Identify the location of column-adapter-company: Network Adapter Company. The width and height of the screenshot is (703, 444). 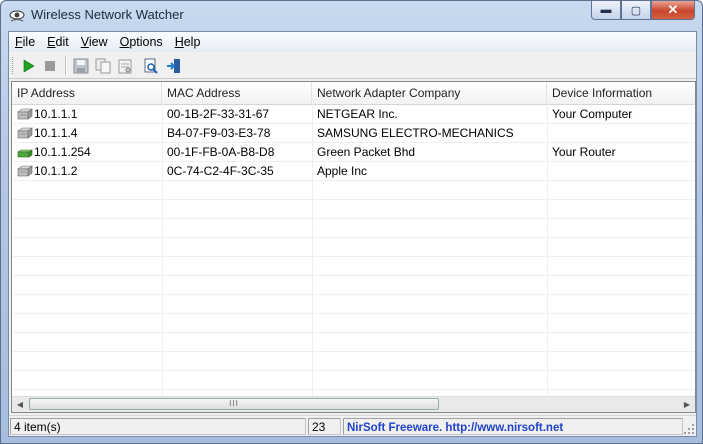
(429, 93).